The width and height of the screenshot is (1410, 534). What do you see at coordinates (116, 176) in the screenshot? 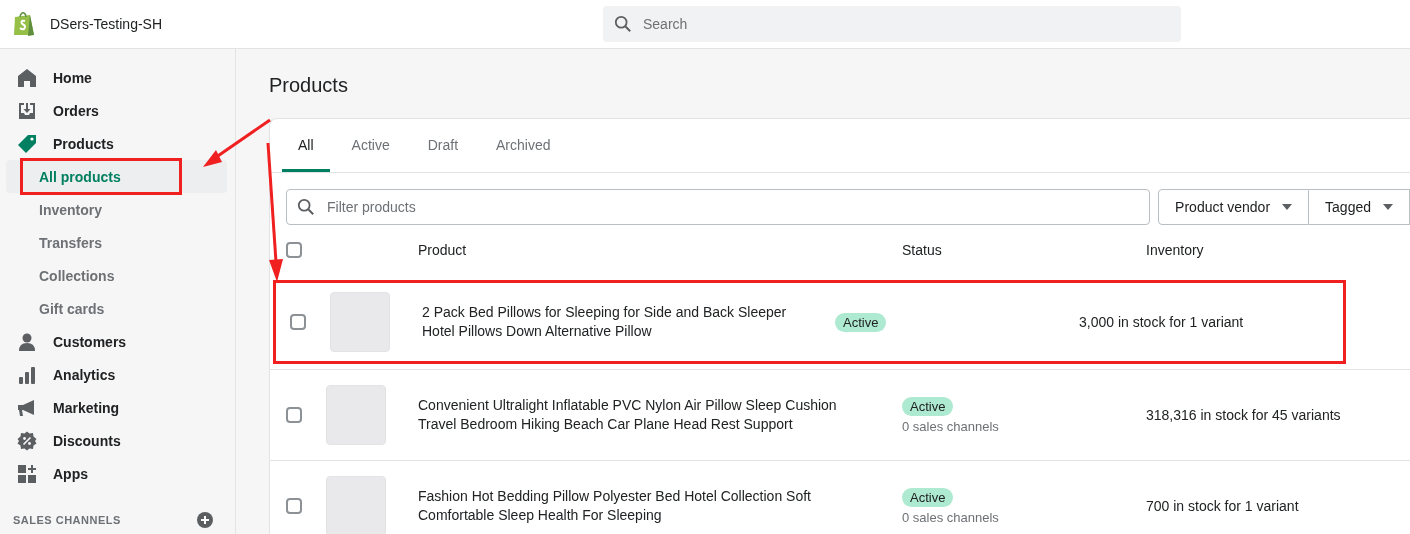
I see `subnav-item: All products` at bounding box center [116, 176].